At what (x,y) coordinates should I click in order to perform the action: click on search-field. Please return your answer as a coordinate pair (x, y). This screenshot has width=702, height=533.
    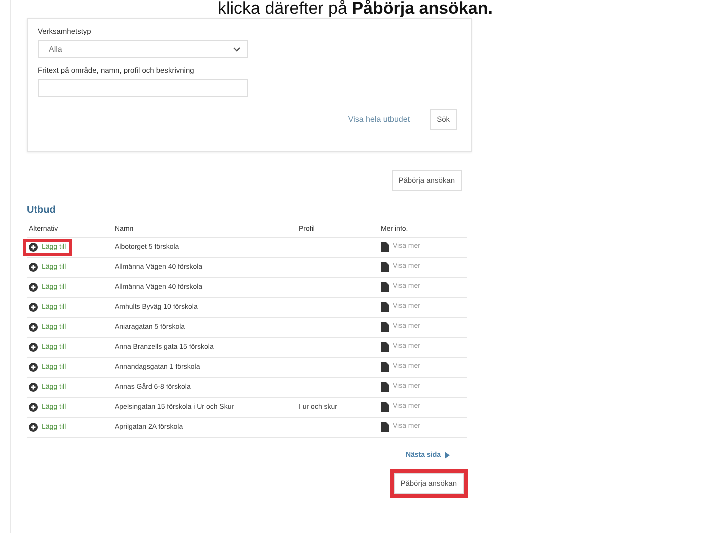
    Looking at the image, I should click on (143, 88).